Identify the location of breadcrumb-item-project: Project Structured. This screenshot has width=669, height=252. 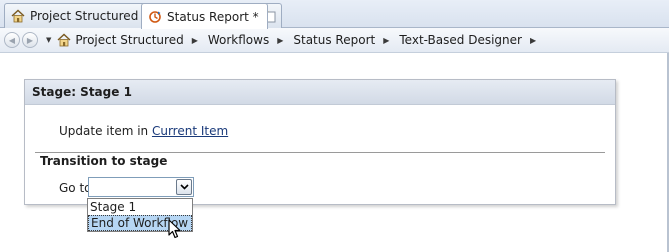
(120, 40).